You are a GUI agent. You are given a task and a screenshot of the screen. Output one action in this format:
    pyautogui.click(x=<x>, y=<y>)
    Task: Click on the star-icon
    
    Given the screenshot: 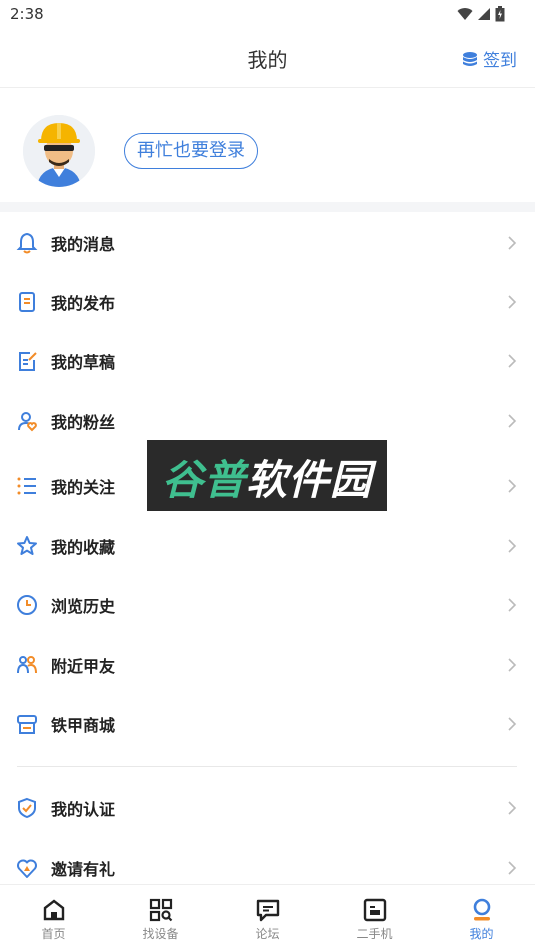 What is the action you would take?
    pyautogui.click(x=27, y=545)
    